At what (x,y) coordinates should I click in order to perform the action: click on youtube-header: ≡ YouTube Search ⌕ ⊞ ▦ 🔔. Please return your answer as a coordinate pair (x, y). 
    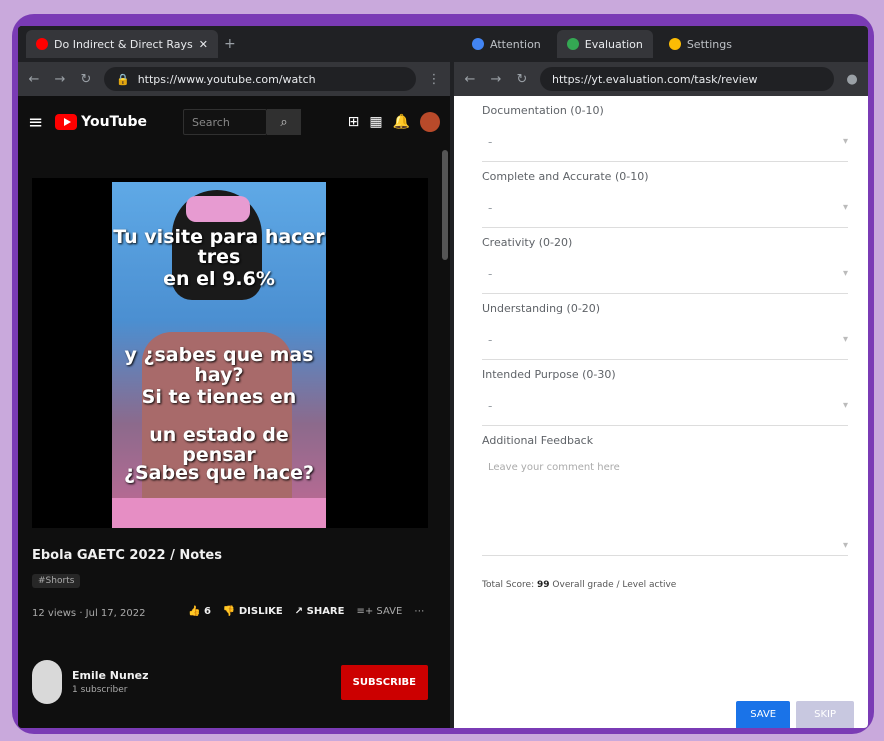
    Looking at the image, I should click on (234, 122).